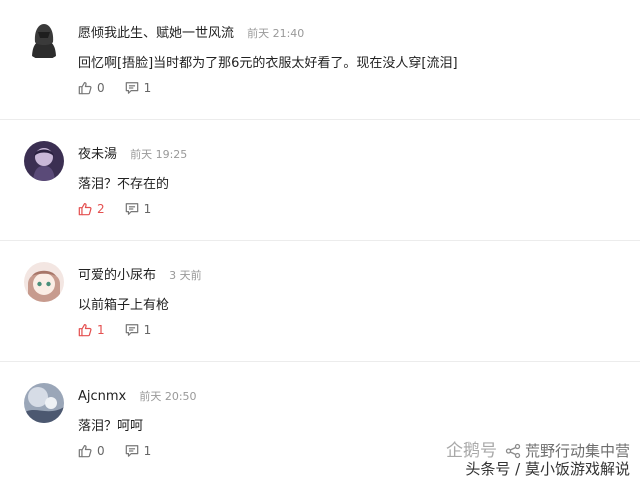  What do you see at coordinates (124, 184) in the screenshot?
I see `comment-text: 落泪？不存在的` at bounding box center [124, 184].